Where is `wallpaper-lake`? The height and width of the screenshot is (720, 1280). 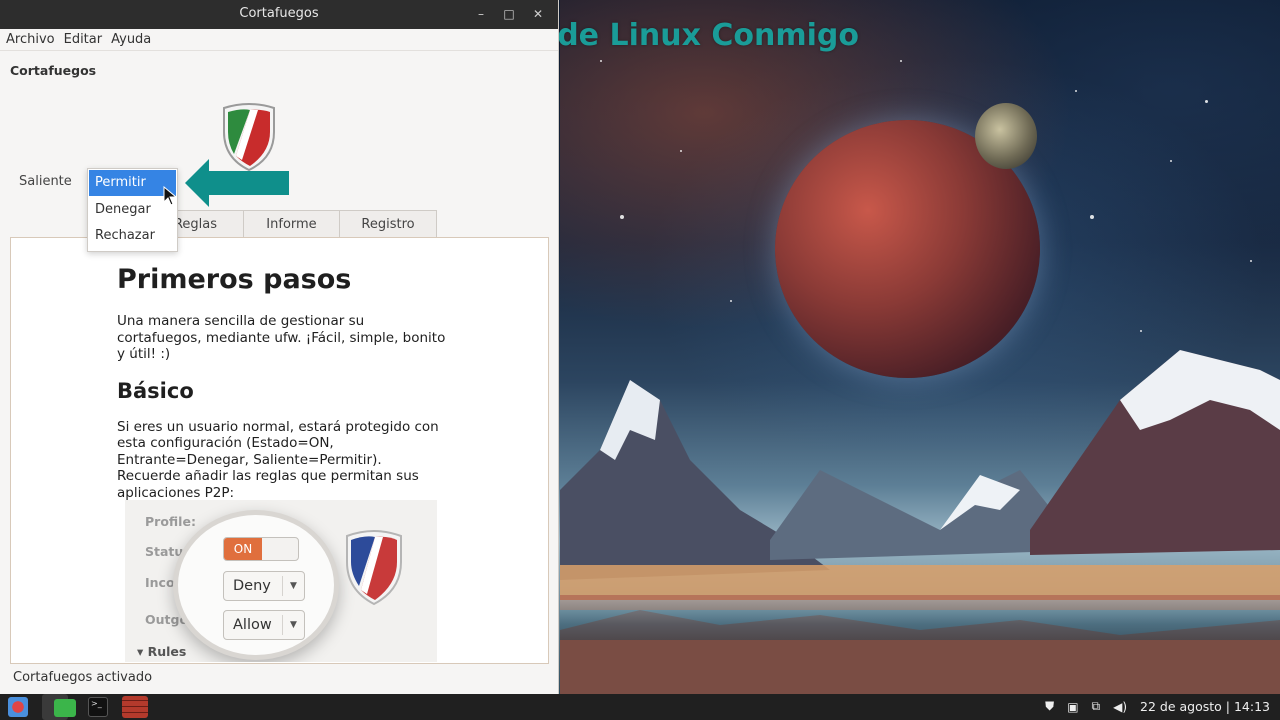
wallpaper-lake is located at coordinates (920, 620).